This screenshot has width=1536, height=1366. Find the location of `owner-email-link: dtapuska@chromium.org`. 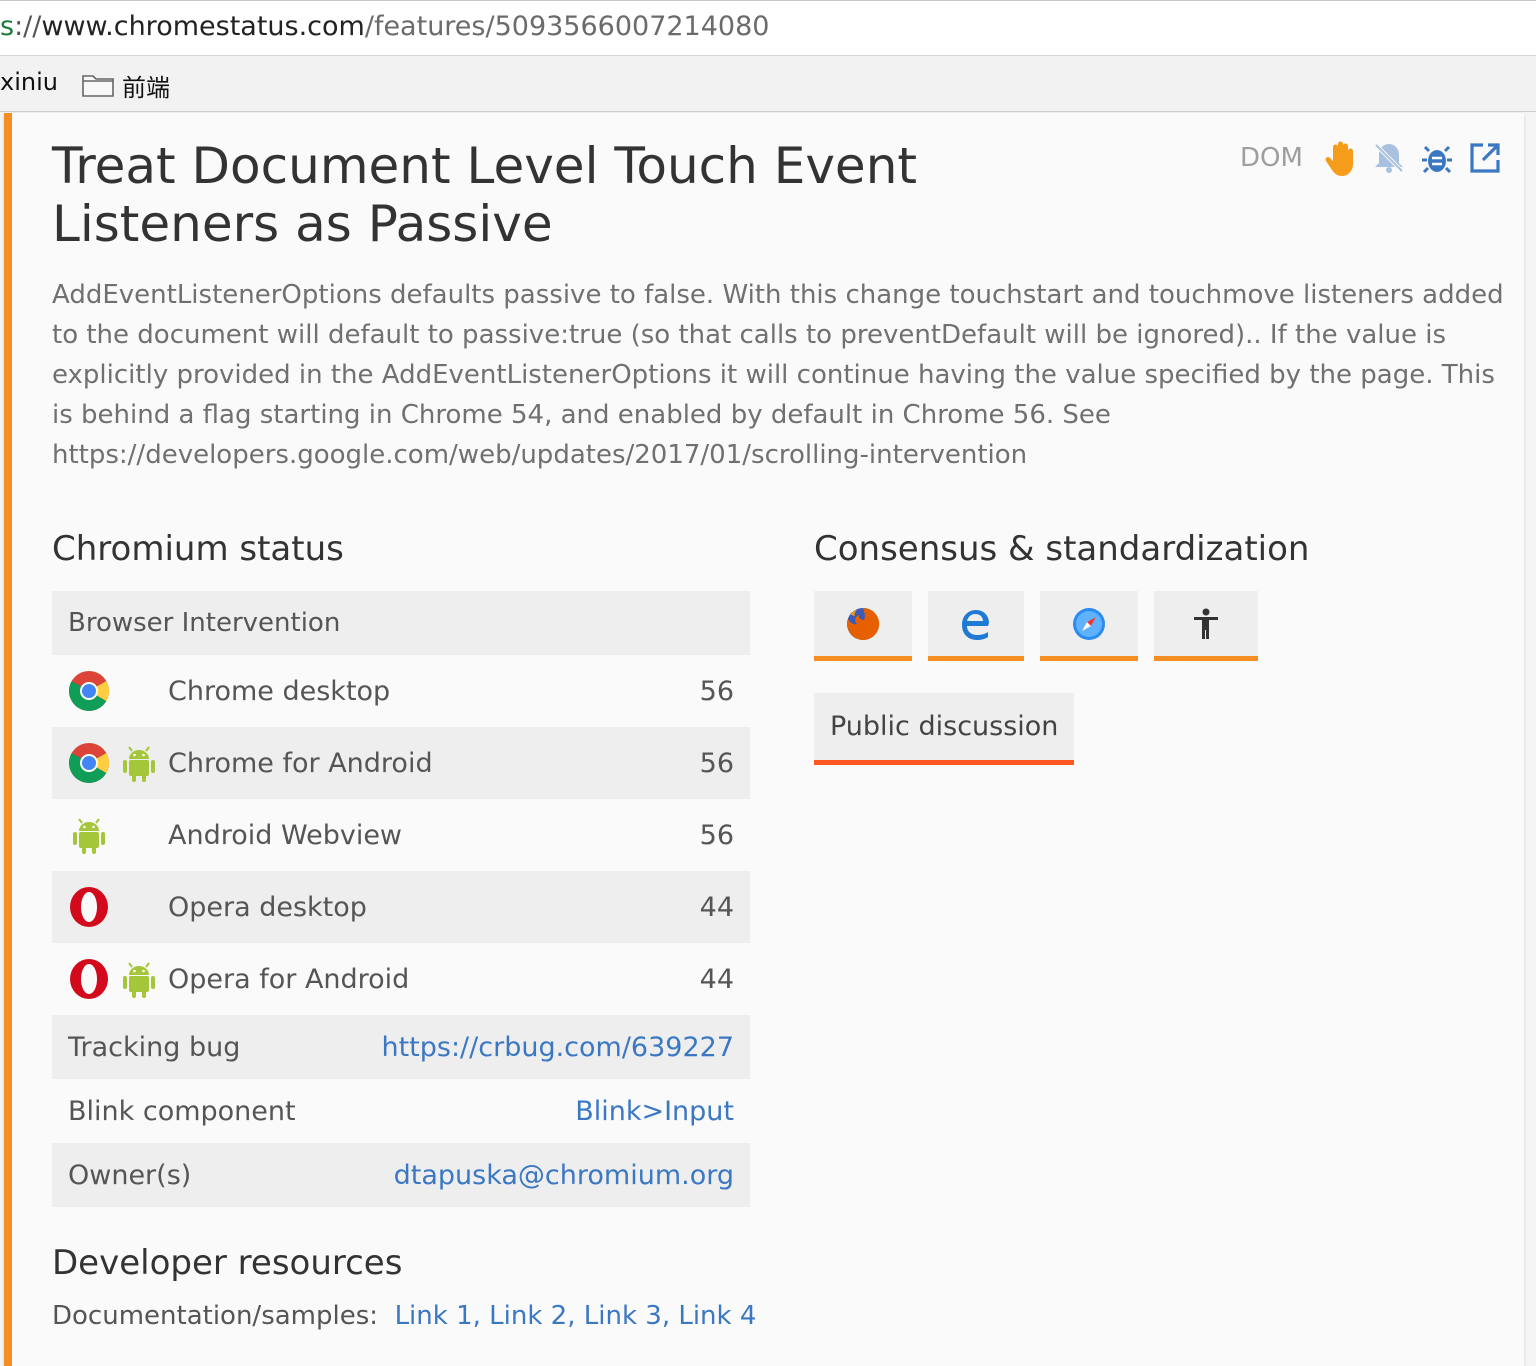

owner-email-link: dtapuska@chromium.org is located at coordinates (564, 1175).